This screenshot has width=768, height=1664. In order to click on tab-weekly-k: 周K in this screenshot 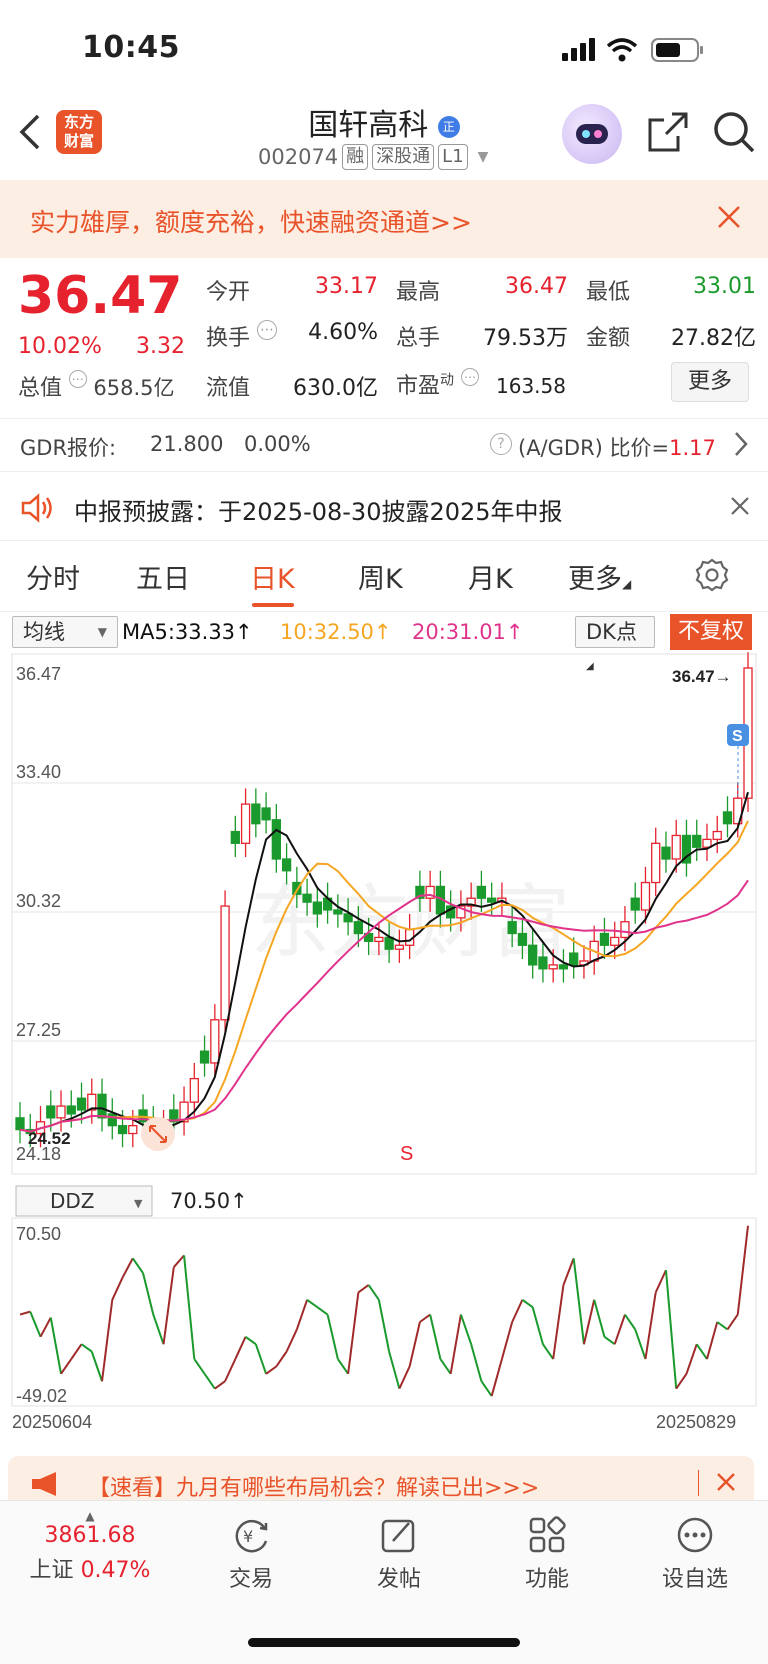, I will do `click(380, 576)`.